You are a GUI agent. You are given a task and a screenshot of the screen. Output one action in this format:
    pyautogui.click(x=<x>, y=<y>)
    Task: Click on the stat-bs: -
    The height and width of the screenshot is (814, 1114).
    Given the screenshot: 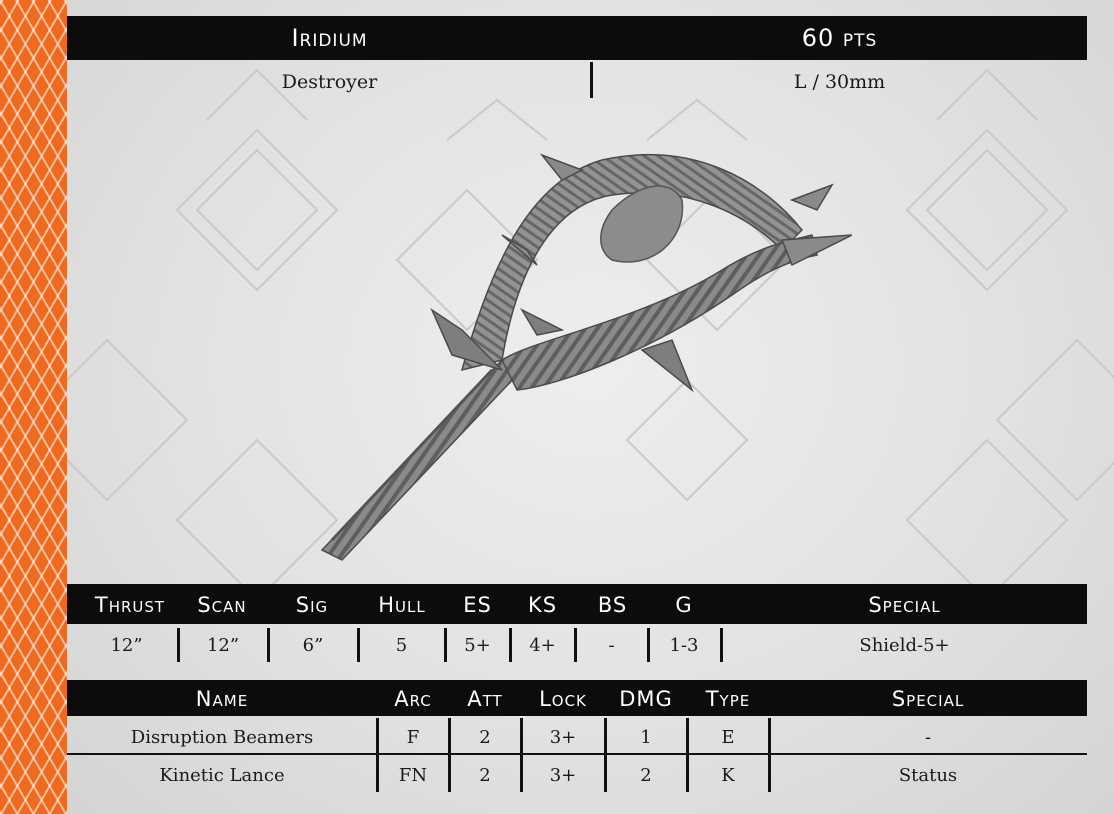 What is the action you would take?
    pyautogui.click(x=611, y=645)
    